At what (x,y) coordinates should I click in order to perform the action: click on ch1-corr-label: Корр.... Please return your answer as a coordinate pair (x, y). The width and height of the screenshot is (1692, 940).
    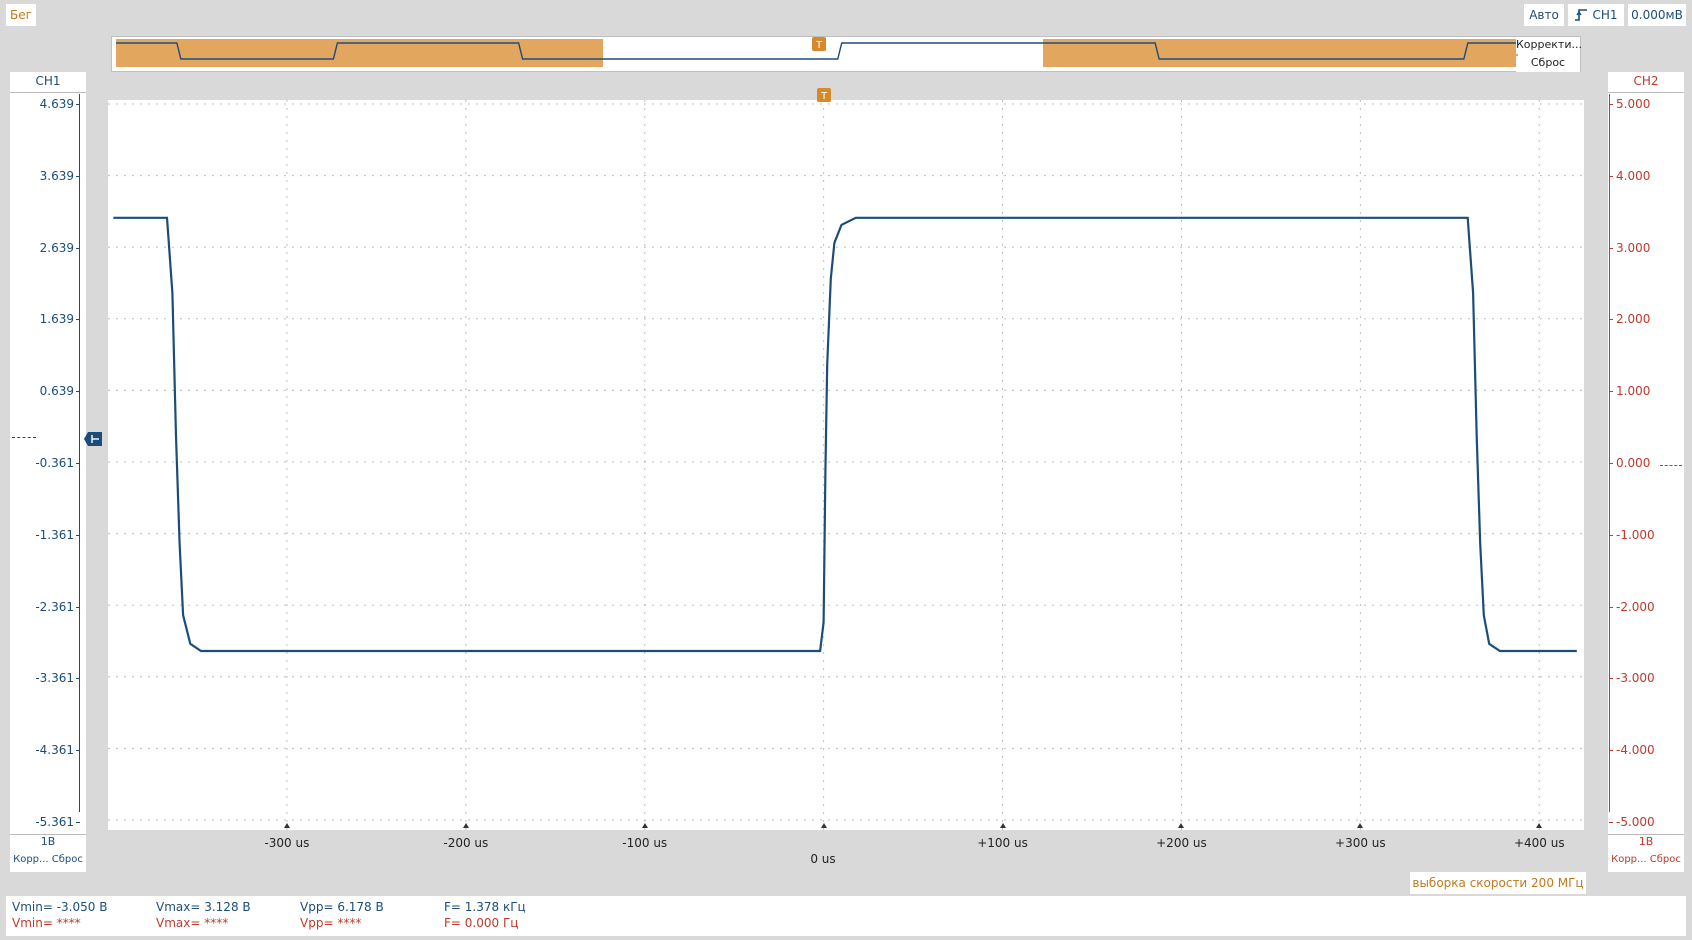
    Looking at the image, I should click on (30, 859).